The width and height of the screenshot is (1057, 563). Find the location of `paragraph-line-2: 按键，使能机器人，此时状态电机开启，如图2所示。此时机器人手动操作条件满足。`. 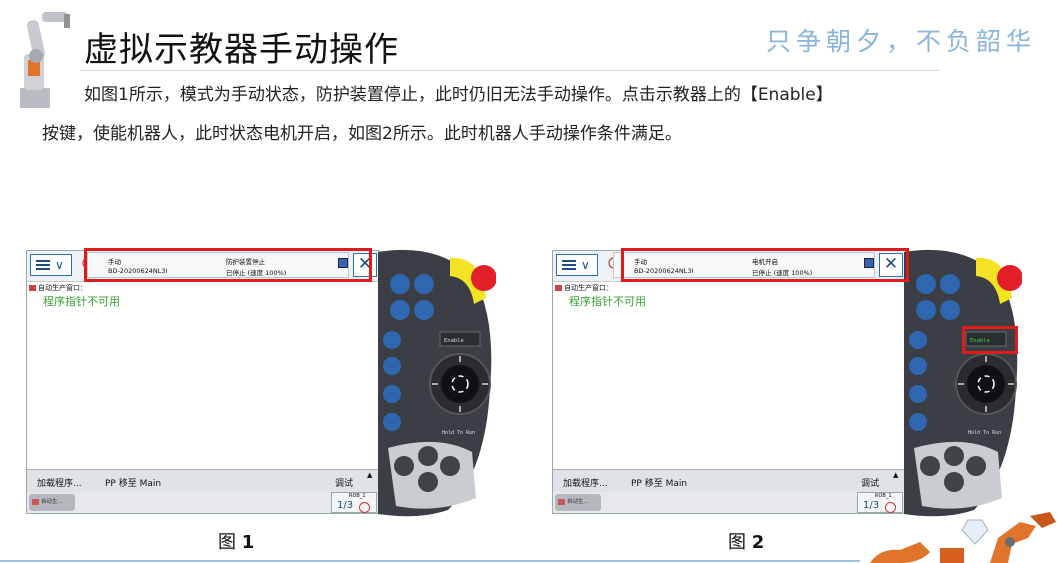

paragraph-line-2: 按键，使能机器人，此时状态电机开启，如图2所示。此时机器人手动操作条件满足。 is located at coordinates (362, 134).